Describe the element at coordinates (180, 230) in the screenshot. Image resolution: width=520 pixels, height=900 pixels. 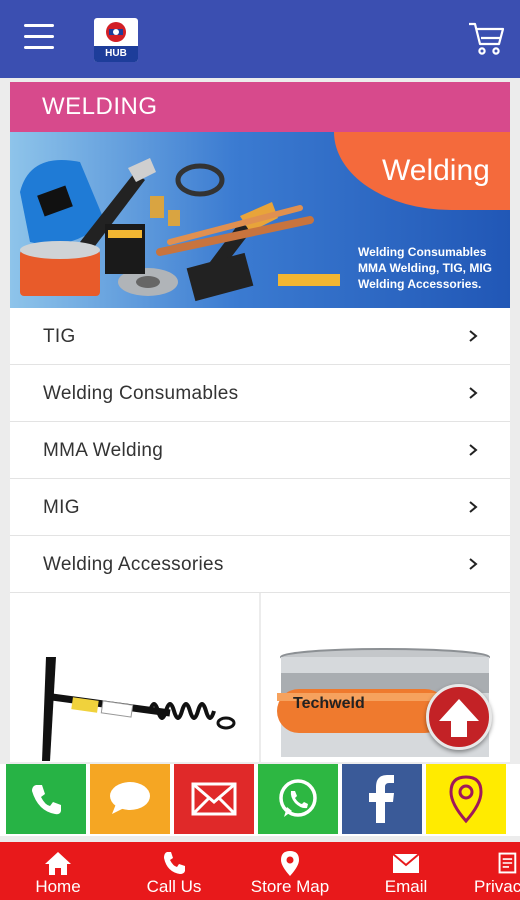
I see `welding-products-image` at that location.